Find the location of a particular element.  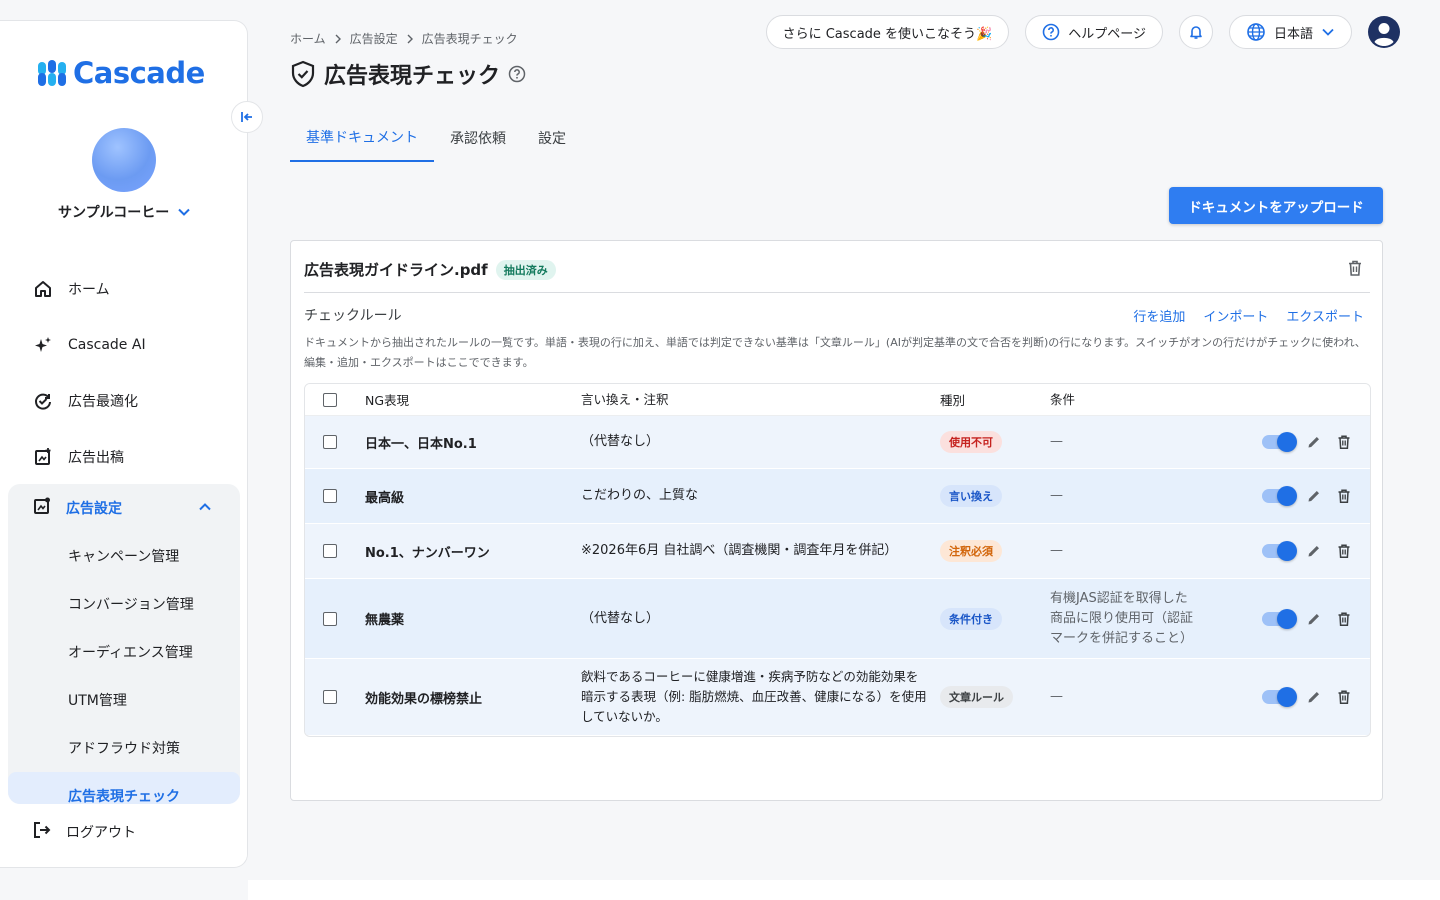

select-all-cell is located at coordinates (330, 399).